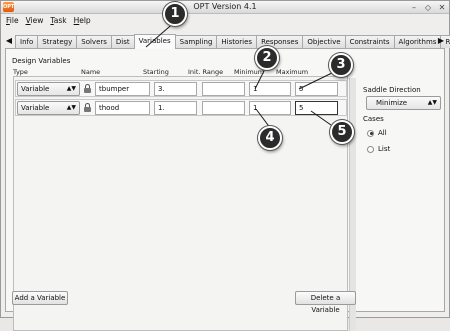  I want to click on radio-selected-icon, so click(370, 133).